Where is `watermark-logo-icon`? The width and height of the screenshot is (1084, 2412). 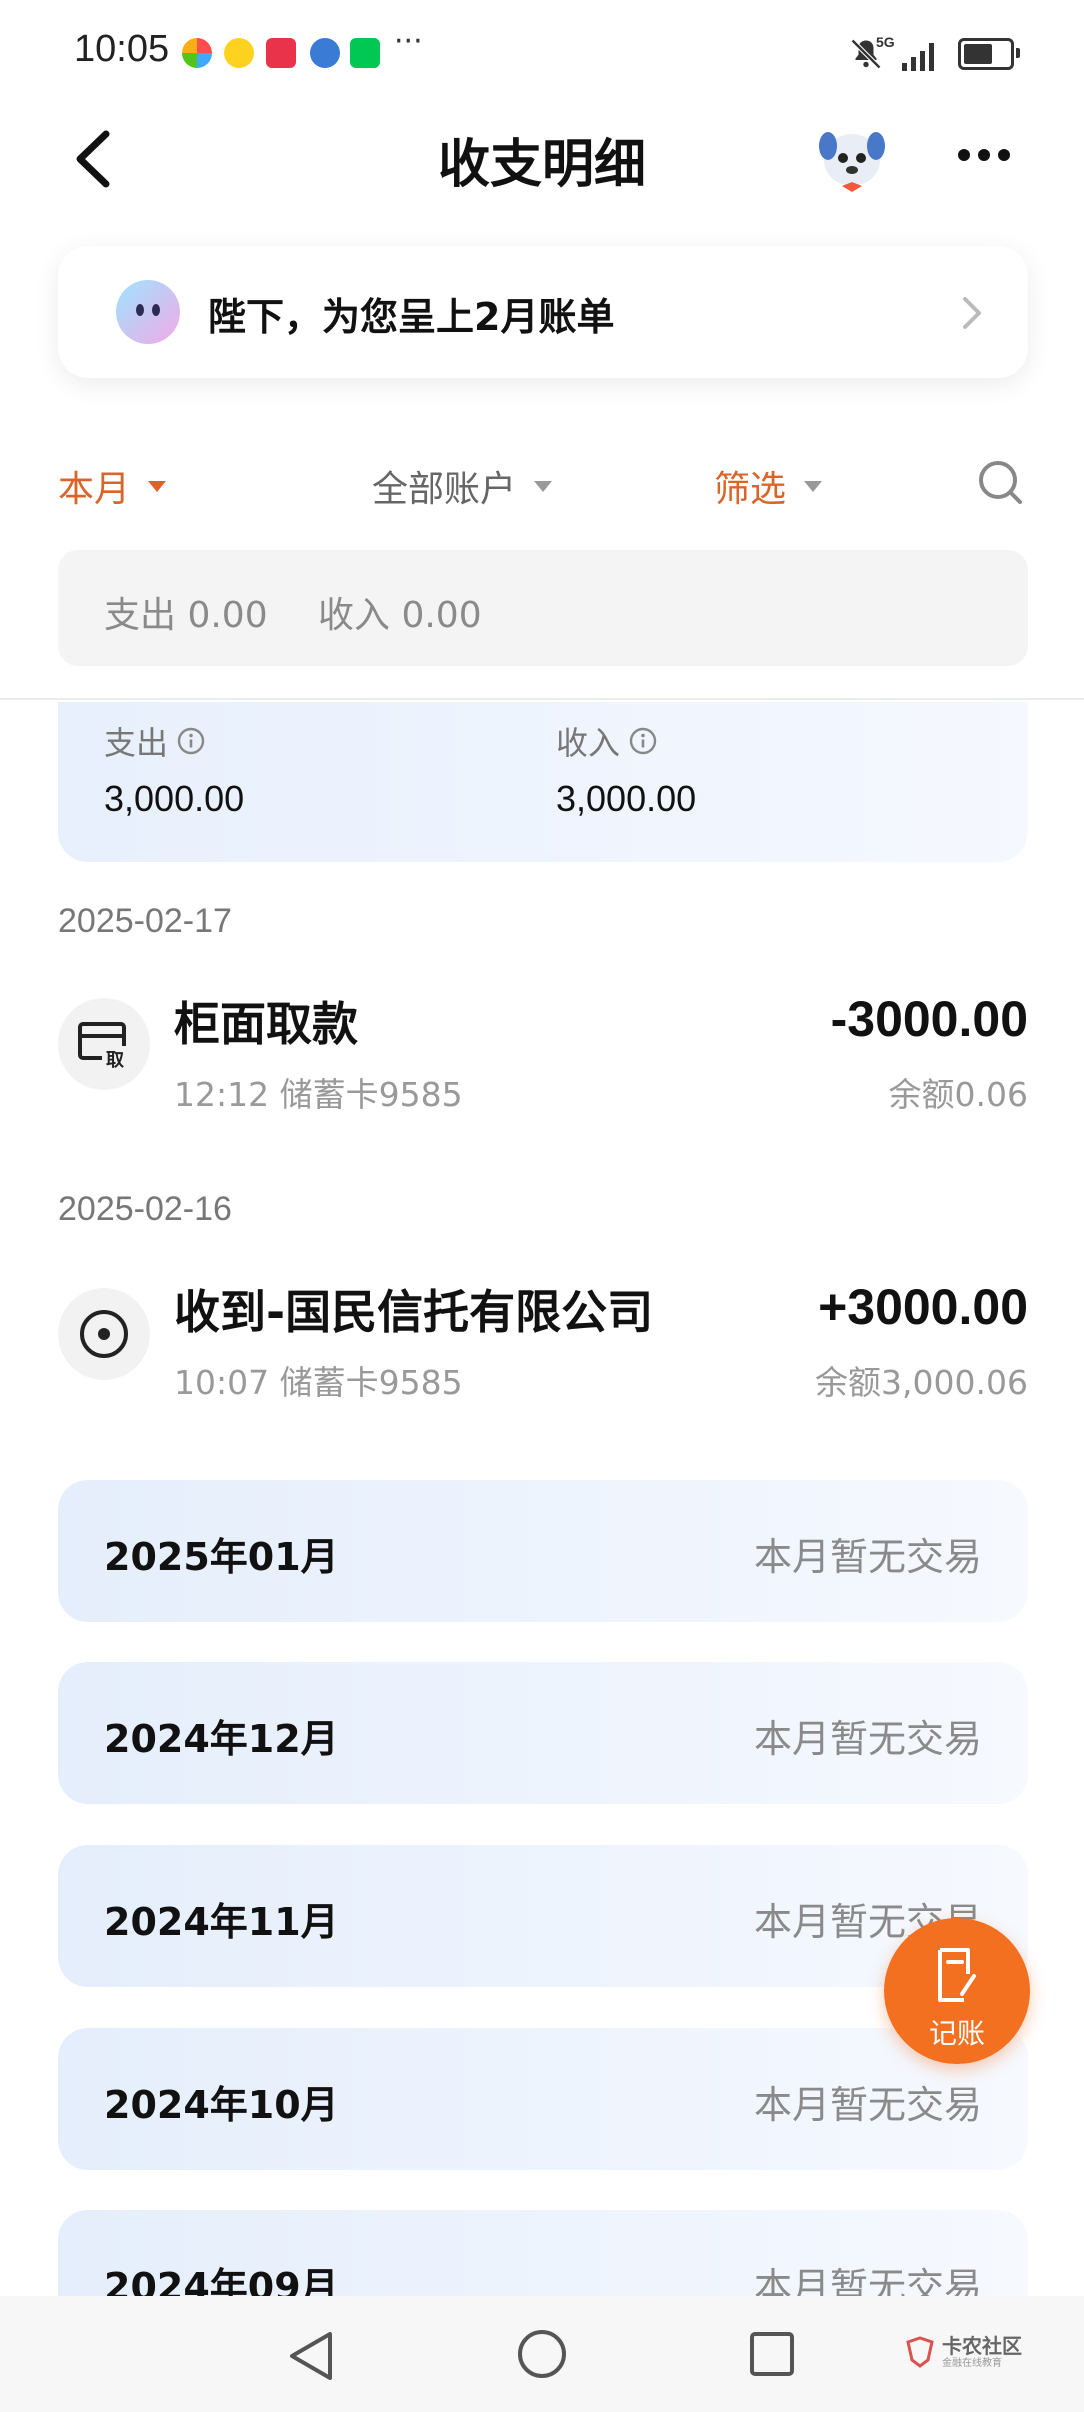 watermark-logo-icon is located at coordinates (920, 2352).